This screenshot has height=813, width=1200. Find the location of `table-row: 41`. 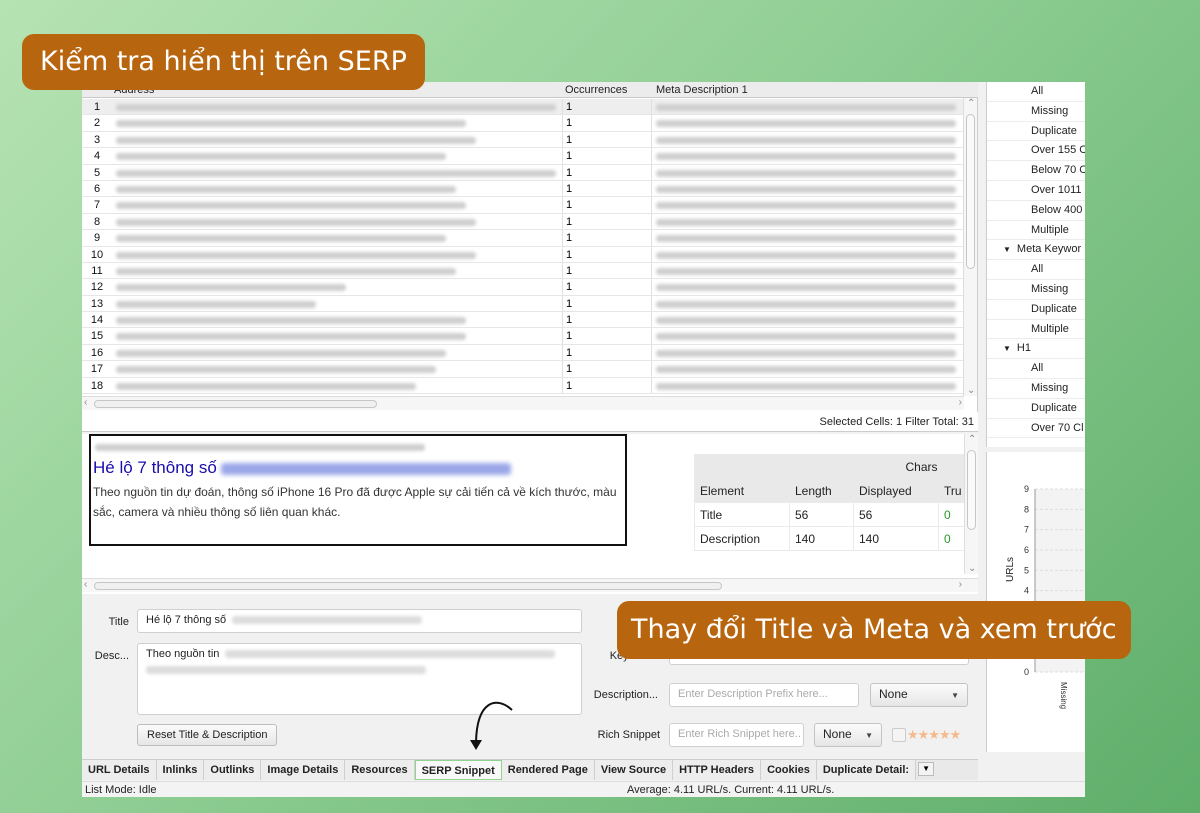

table-row: 41 is located at coordinates (523, 156).